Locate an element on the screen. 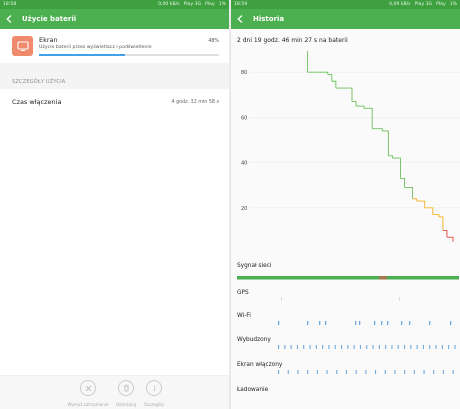  track-label: Sygnał sieci is located at coordinates (254, 266).